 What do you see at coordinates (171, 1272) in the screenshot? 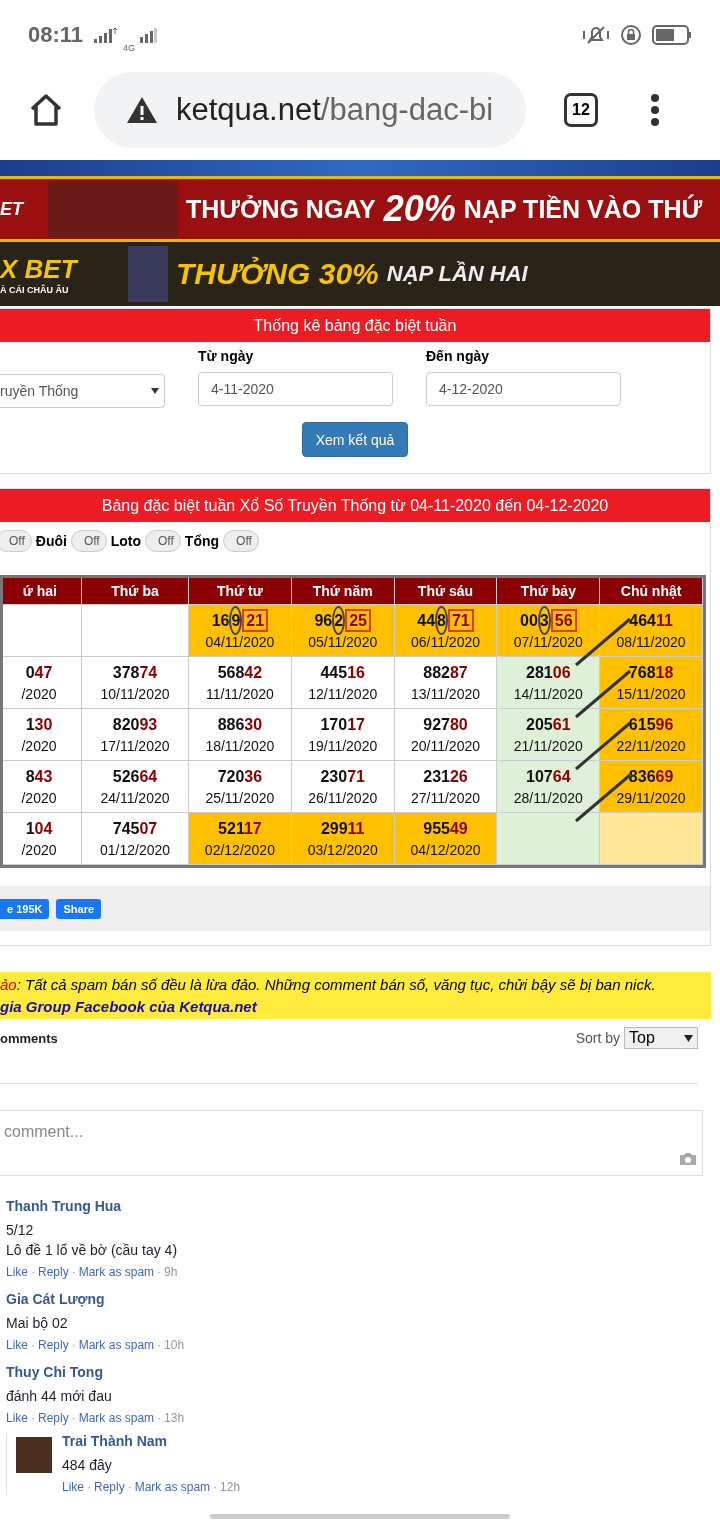
I see `comment-time: 9h` at bounding box center [171, 1272].